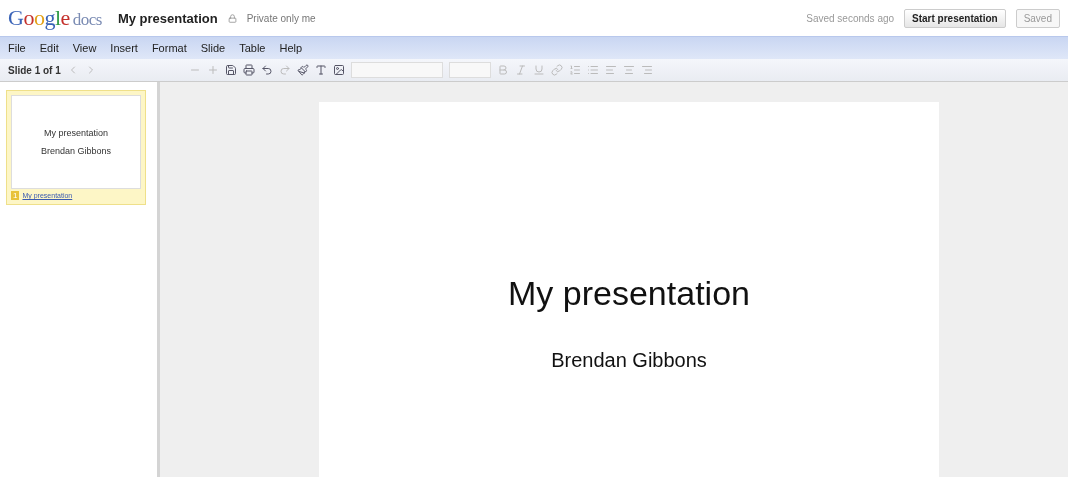 The image size is (1068, 477). What do you see at coordinates (34, 70) in the screenshot?
I see `slide-counter: Slide 1 of 1` at bounding box center [34, 70].